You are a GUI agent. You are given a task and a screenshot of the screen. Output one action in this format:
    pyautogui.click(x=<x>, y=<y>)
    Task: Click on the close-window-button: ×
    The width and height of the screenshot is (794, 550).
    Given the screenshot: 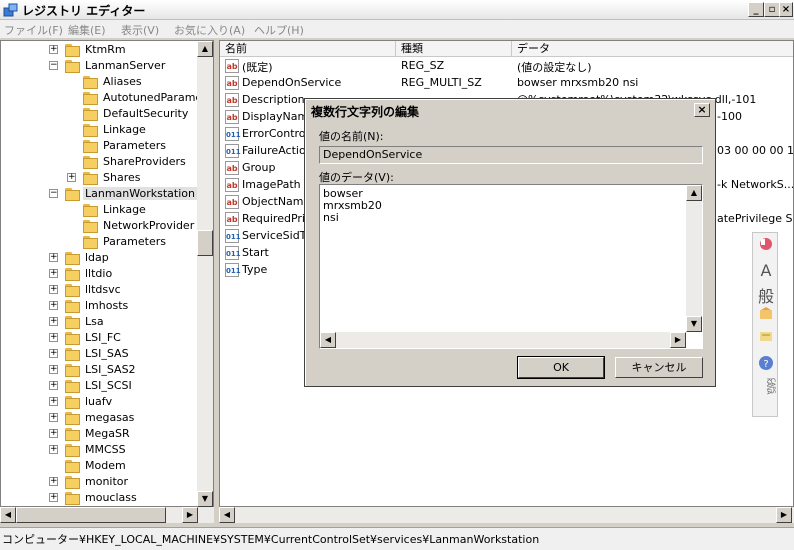 What is the action you would take?
    pyautogui.click(x=786, y=9)
    